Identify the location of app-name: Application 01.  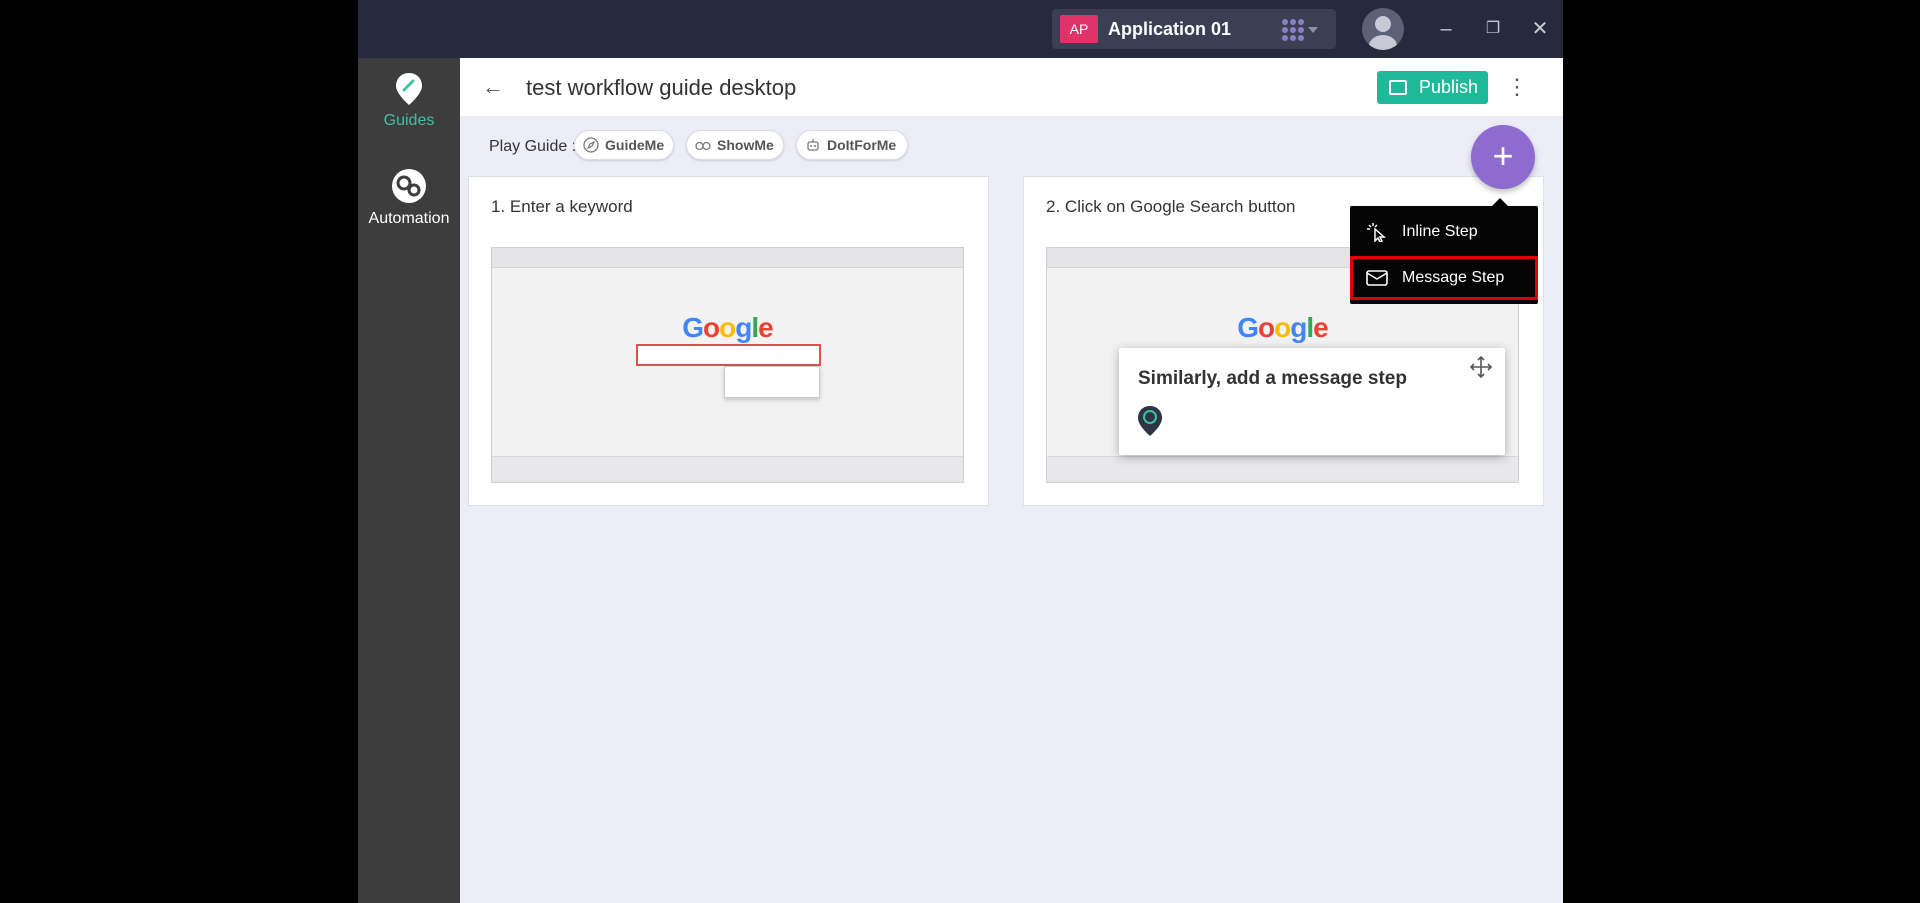
(1170, 29).